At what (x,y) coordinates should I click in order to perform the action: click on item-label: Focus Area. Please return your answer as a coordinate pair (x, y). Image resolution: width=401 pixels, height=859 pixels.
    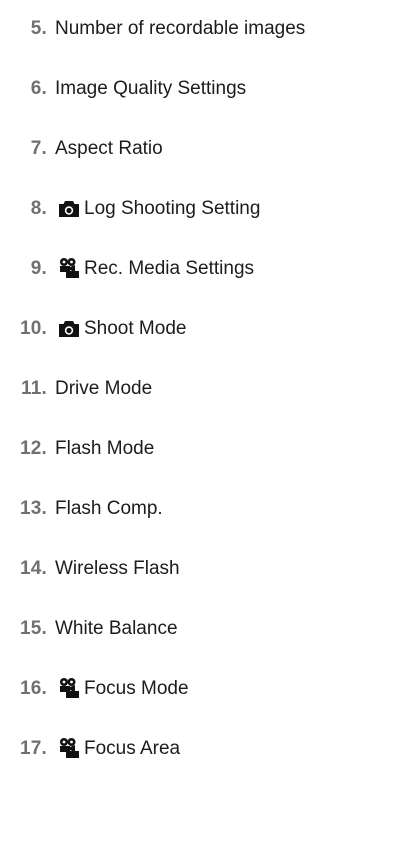
    Looking at the image, I should click on (132, 748).